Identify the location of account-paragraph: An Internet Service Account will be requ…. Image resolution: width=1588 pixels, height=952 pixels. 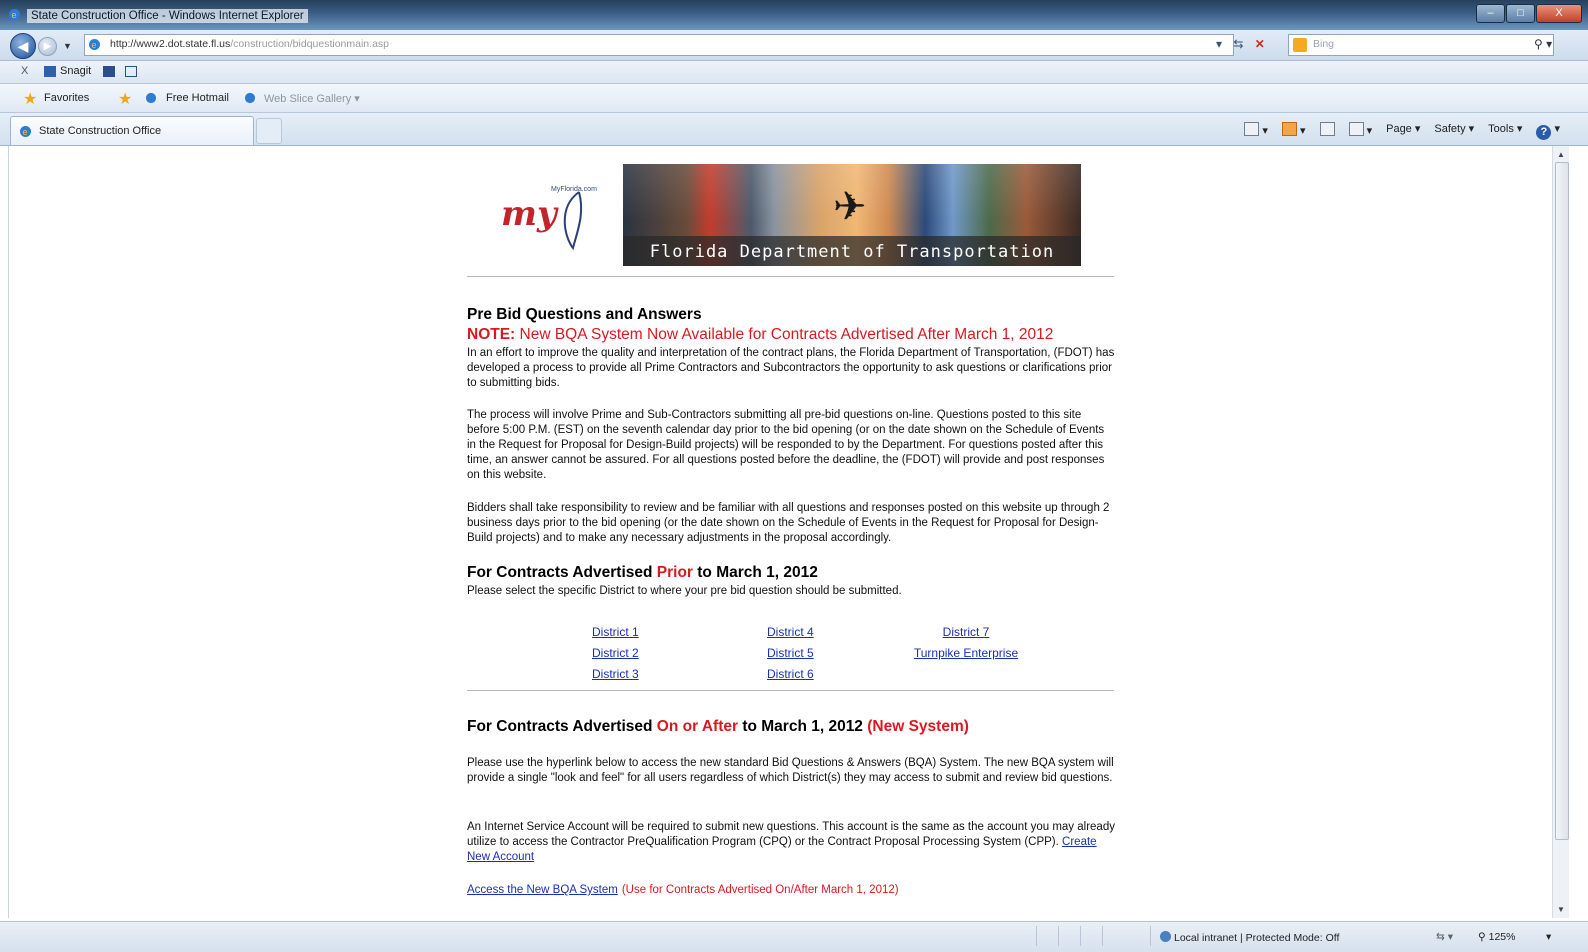
(791, 842).